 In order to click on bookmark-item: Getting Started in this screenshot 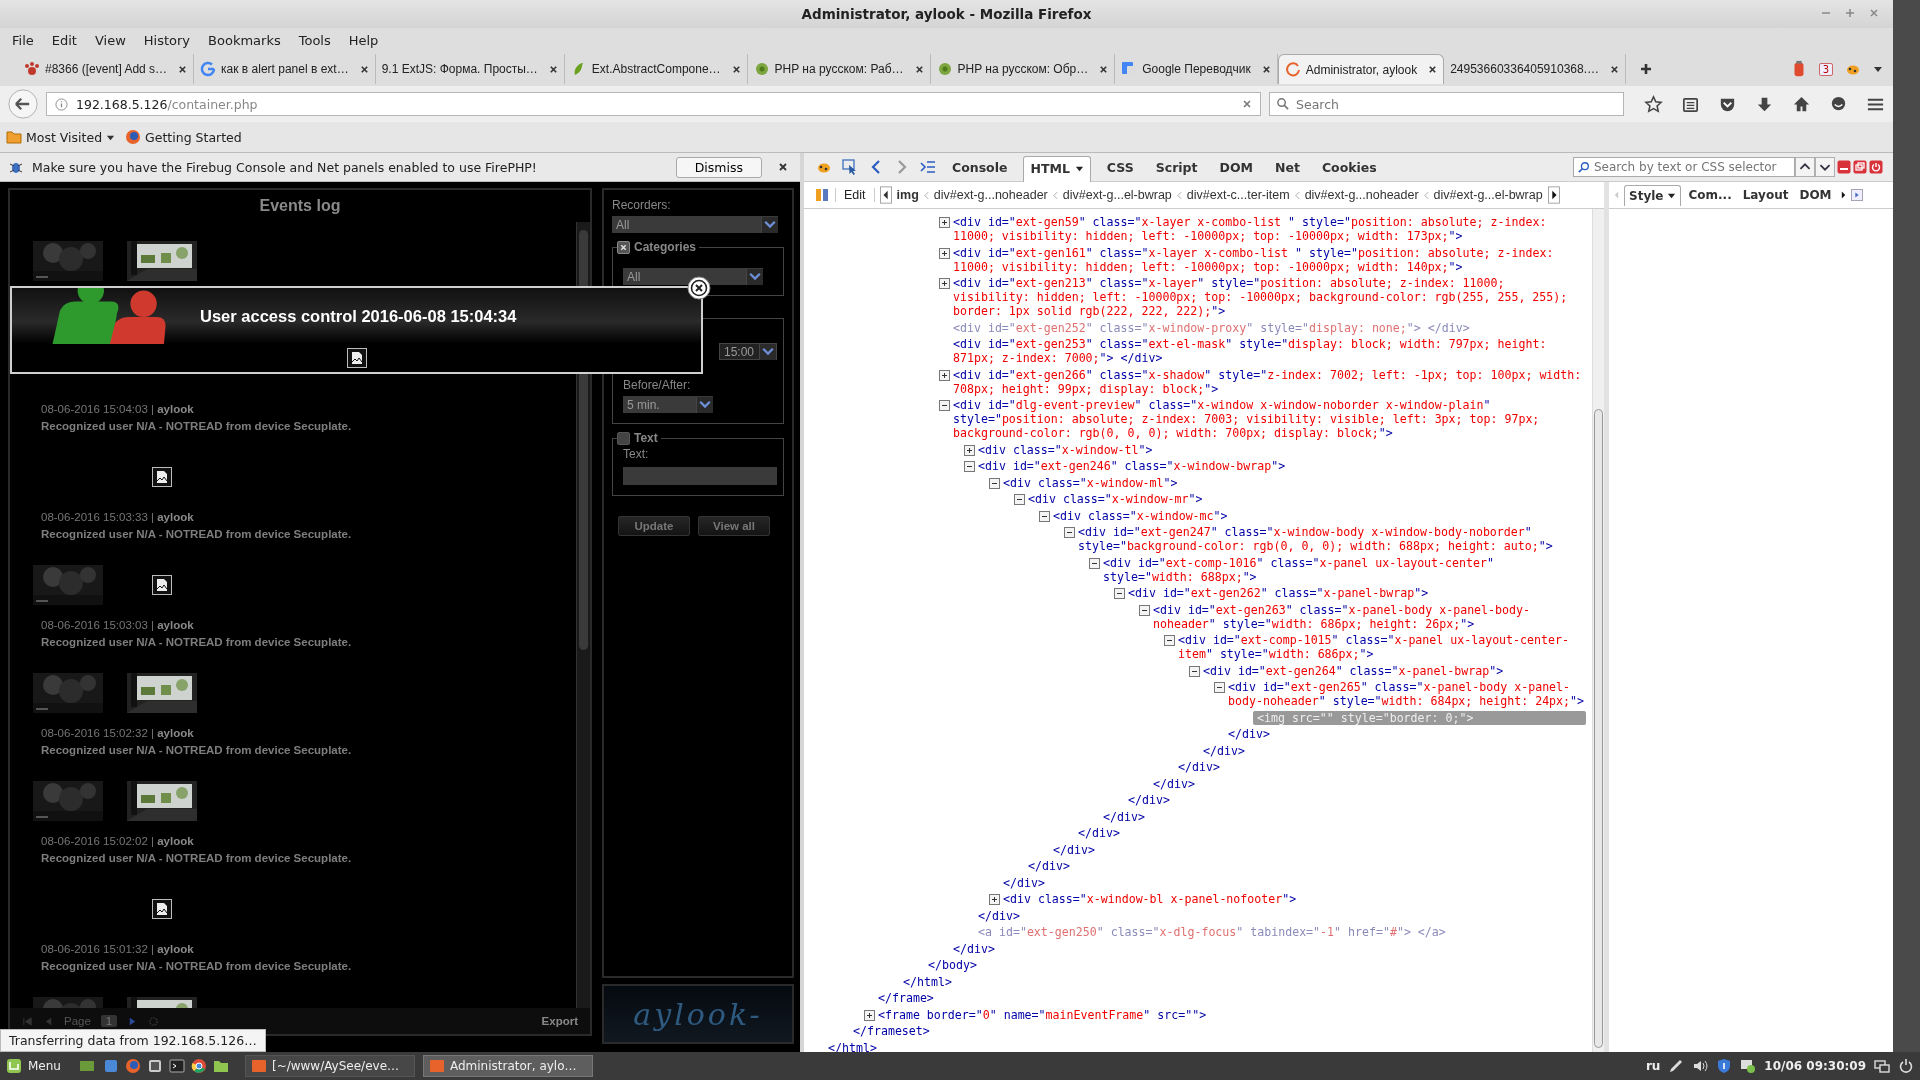, I will do `click(183, 137)`.